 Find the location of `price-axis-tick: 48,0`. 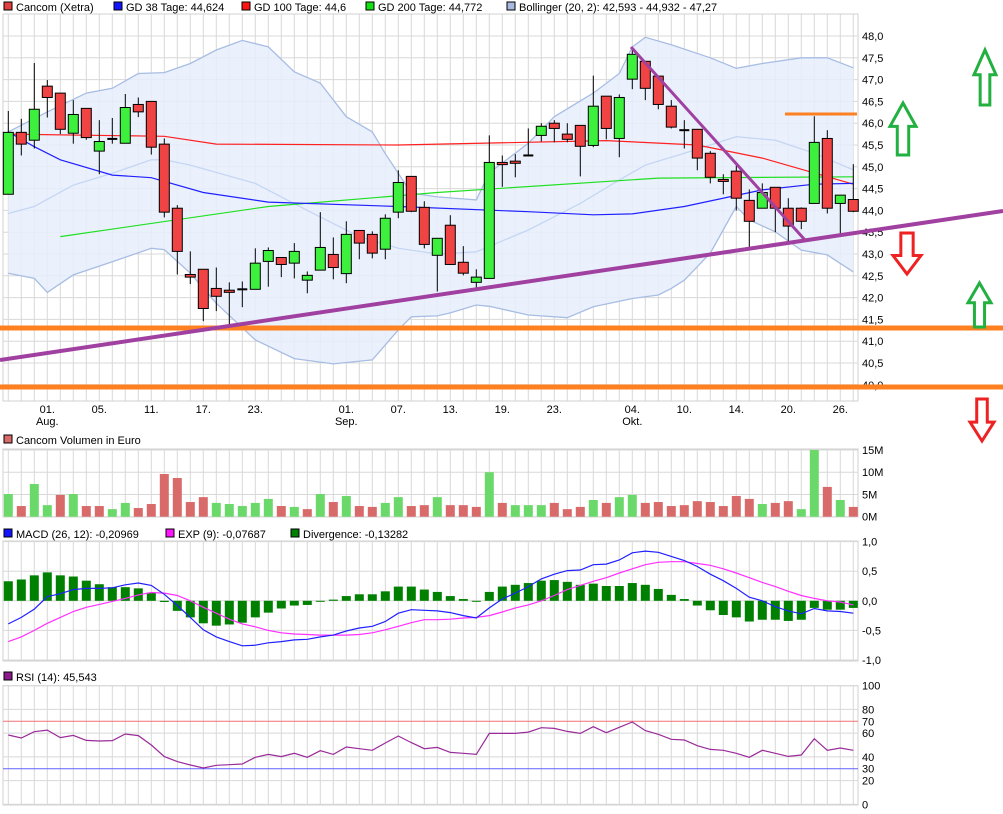

price-axis-tick: 48,0 is located at coordinates (872, 37).